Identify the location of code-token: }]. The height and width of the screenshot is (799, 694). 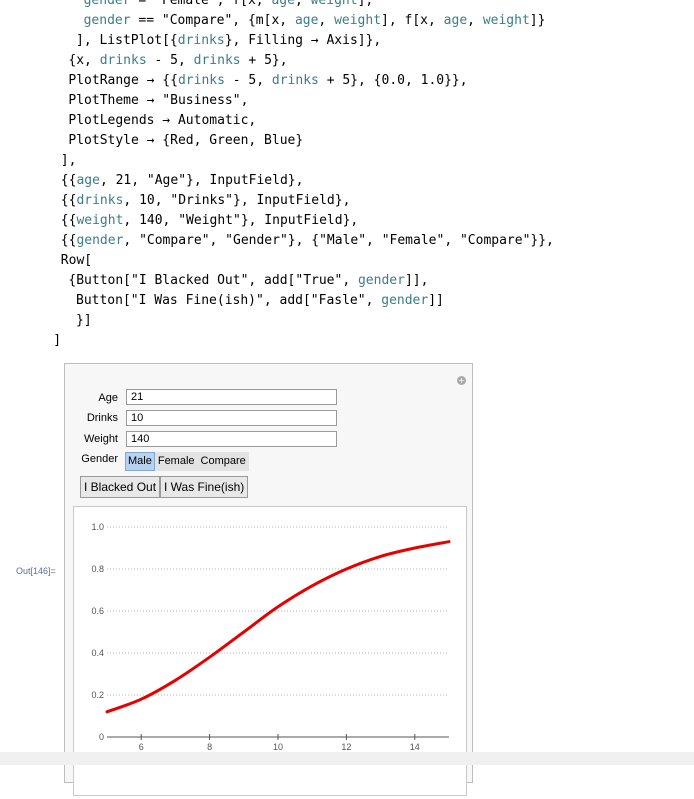
(84, 320).